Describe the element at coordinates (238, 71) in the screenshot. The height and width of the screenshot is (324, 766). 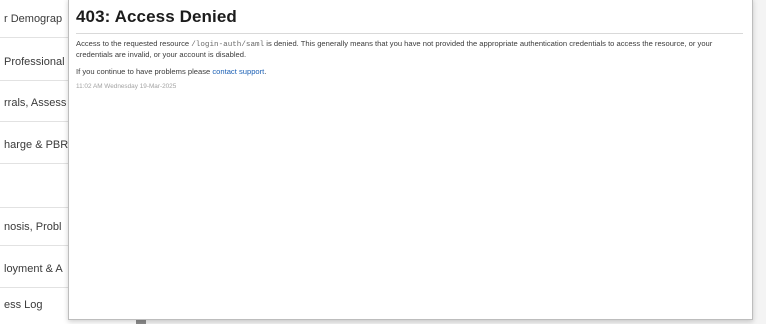
I see `contact-support-link: contact support` at that location.